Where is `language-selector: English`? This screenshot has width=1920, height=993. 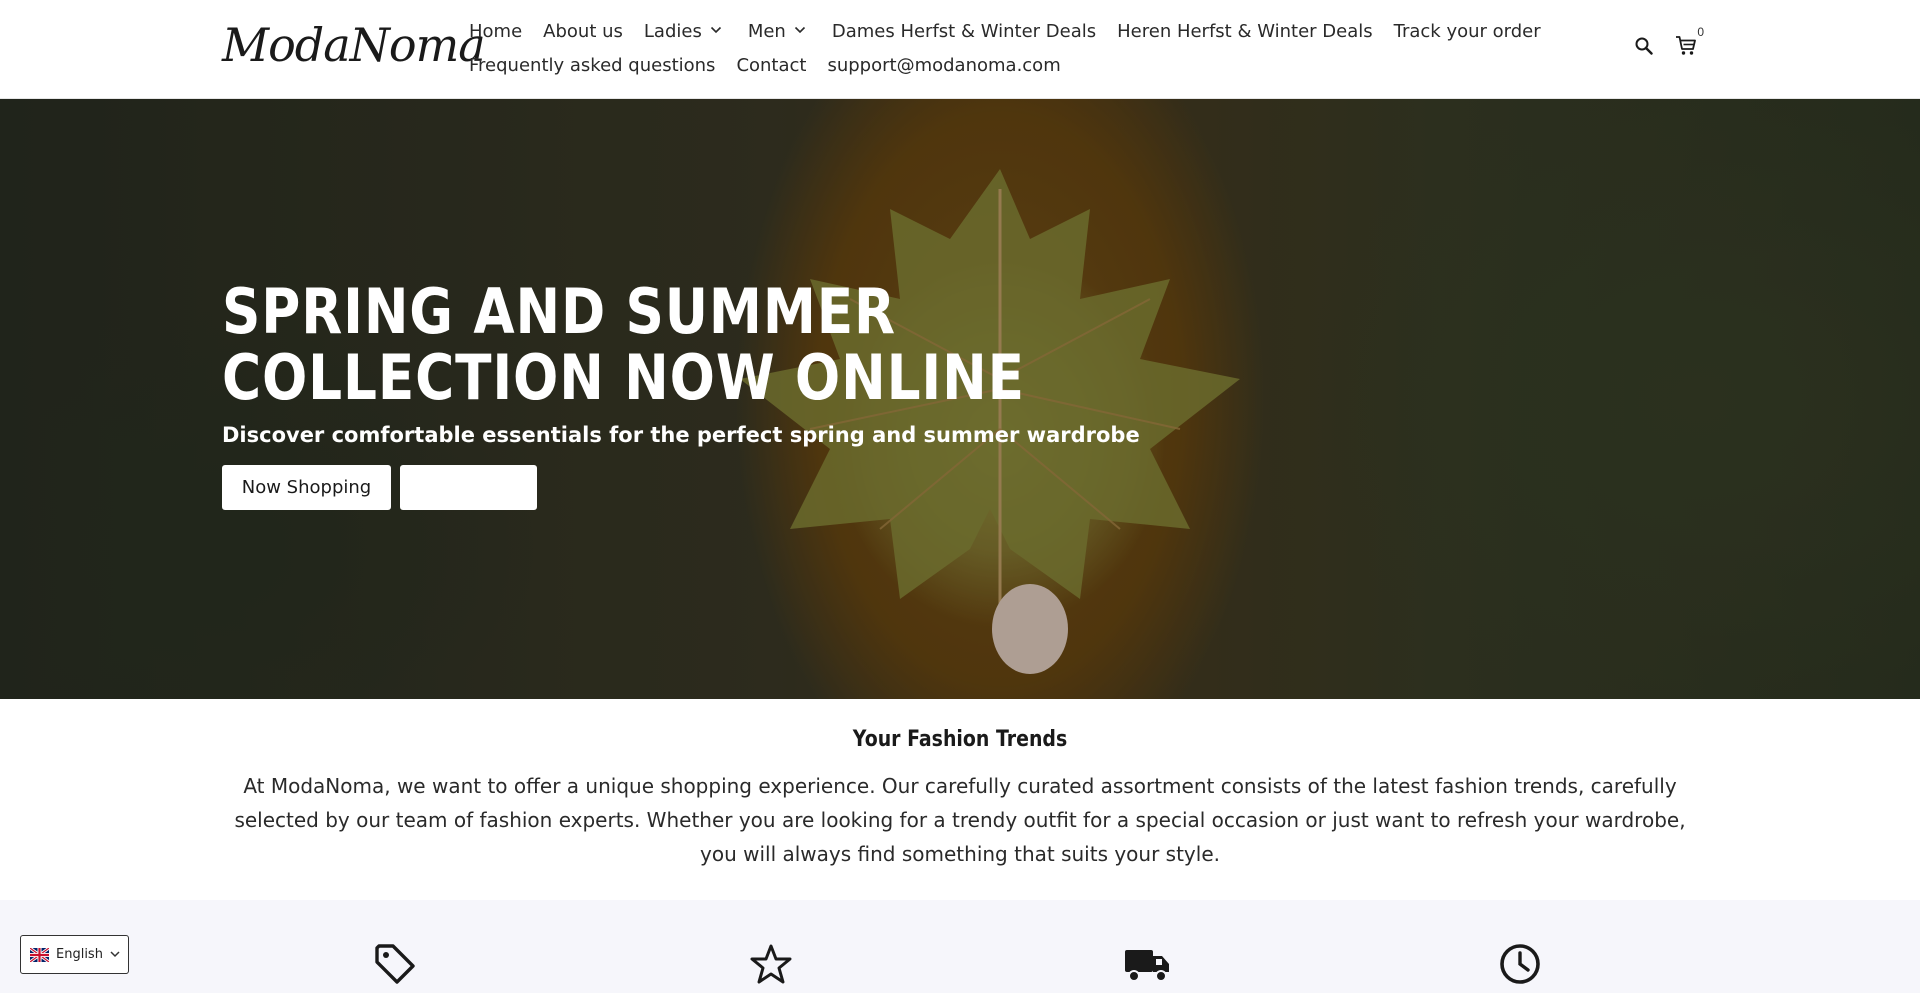 language-selector: English is located at coordinates (74, 954).